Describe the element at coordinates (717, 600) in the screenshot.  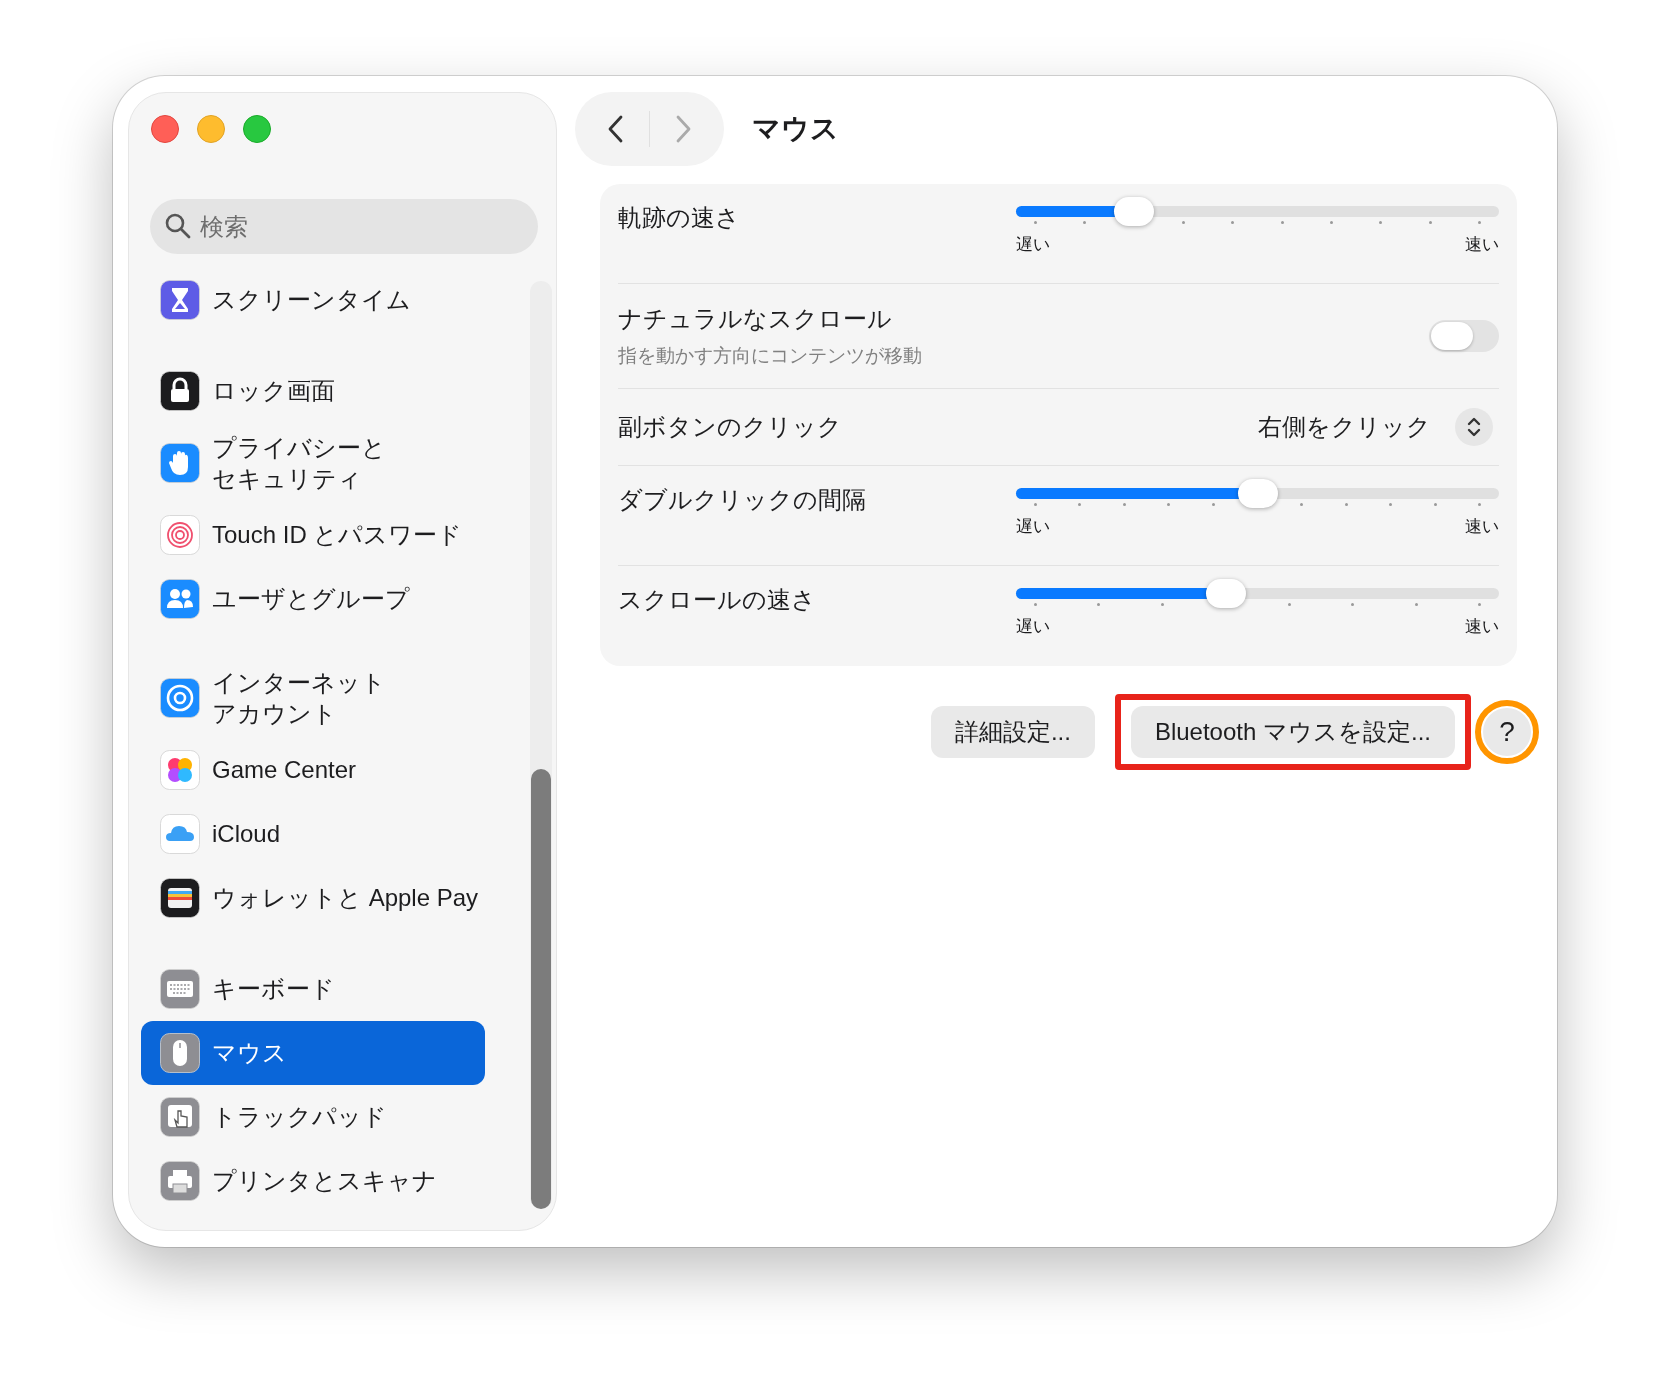
I see `setting-label: スクロールの速さ` at that location.